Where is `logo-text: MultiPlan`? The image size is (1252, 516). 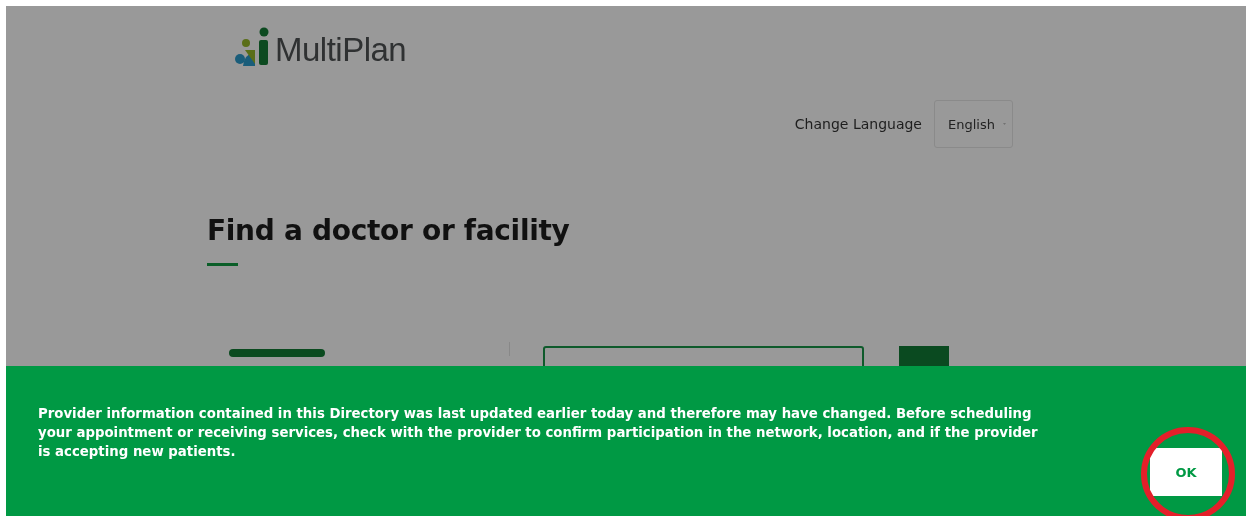 logo-text: MultiPlan is located at coordinates (341, 49).